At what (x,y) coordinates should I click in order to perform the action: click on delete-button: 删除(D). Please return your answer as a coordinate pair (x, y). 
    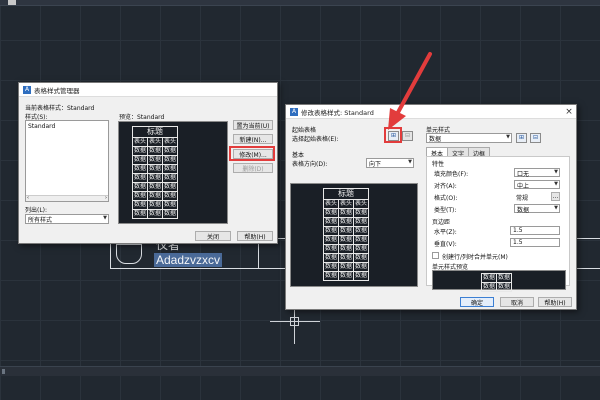
    Looking at the image, I should click on (253, 168).